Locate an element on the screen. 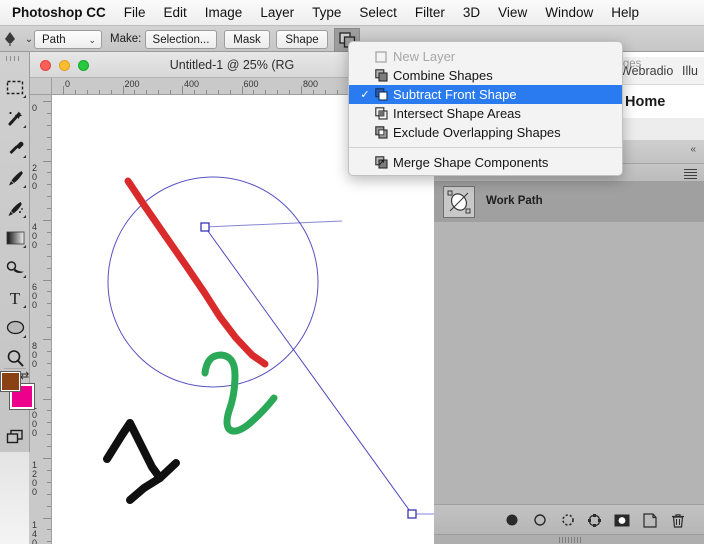 Image resolution: width=704 pixels, height=544 pixels. paths-panel-resize-edge is located at coordinates (569, 539).